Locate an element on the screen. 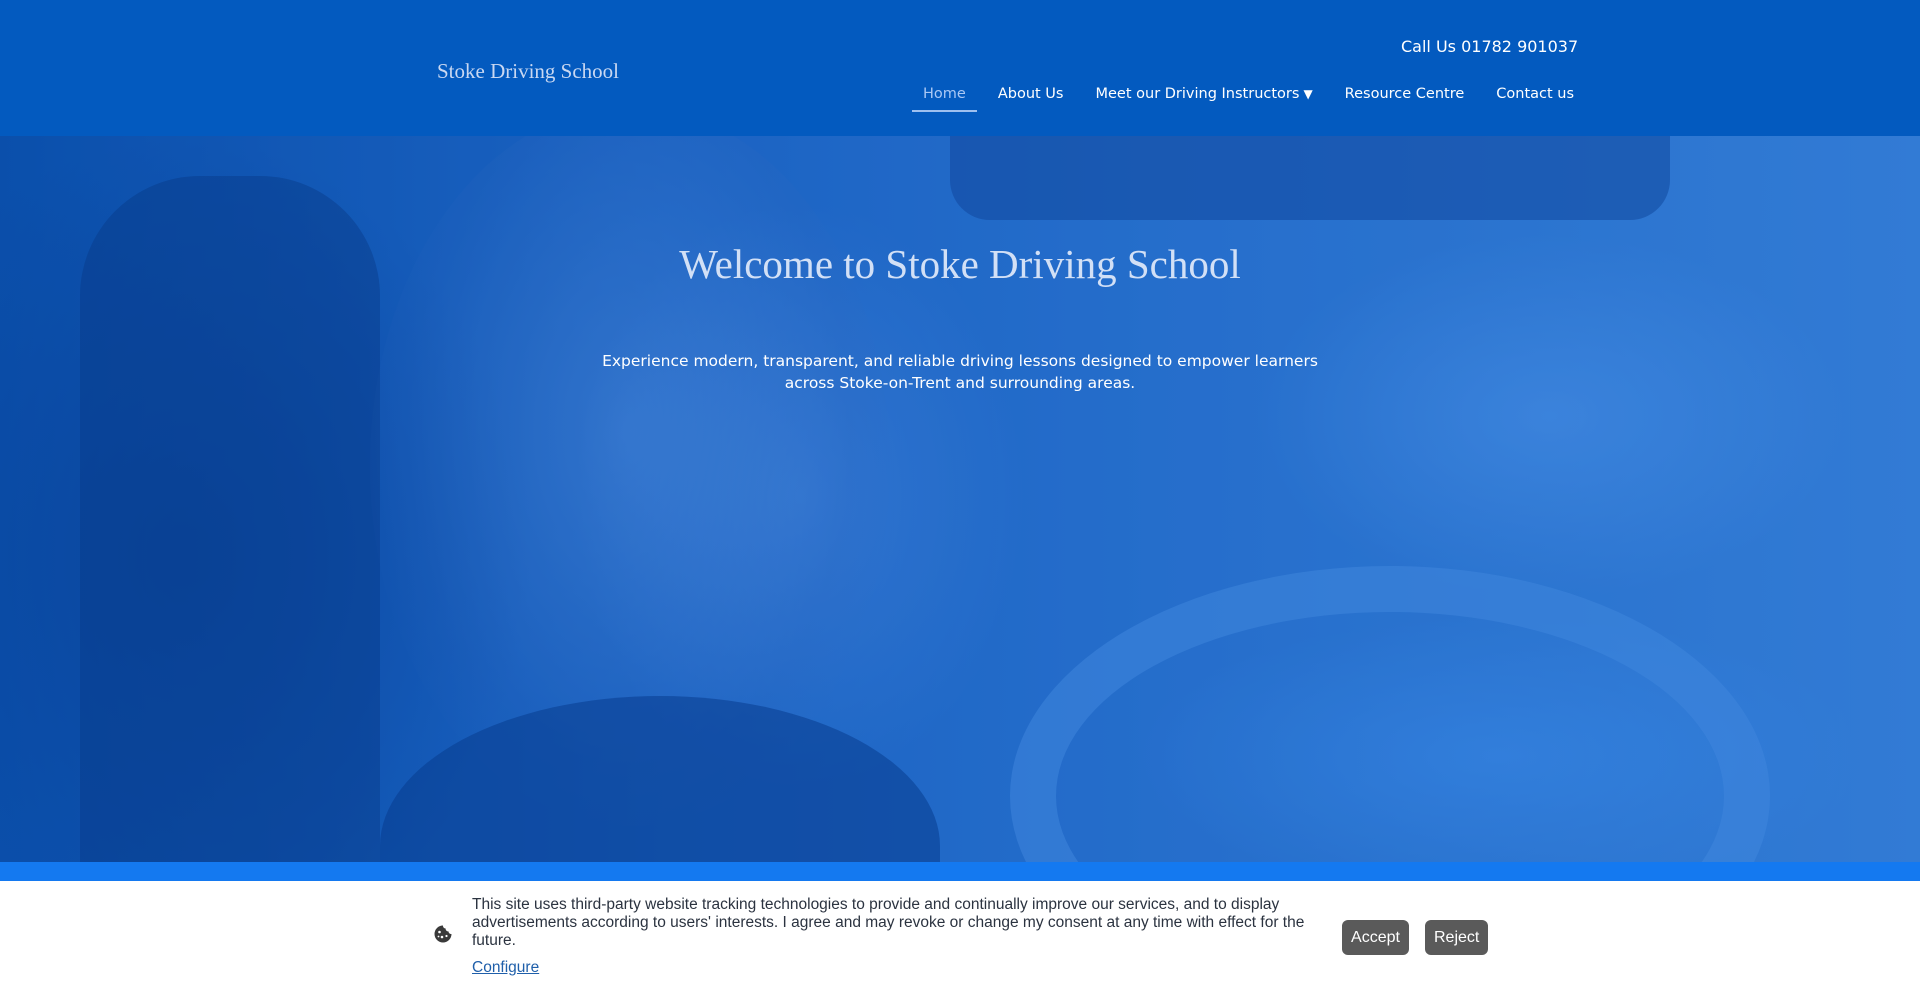 The image size is (1920, 993). nav-item-instructors: Meet our Driving Instructors ▼ is located at coordinates (1203, 97).